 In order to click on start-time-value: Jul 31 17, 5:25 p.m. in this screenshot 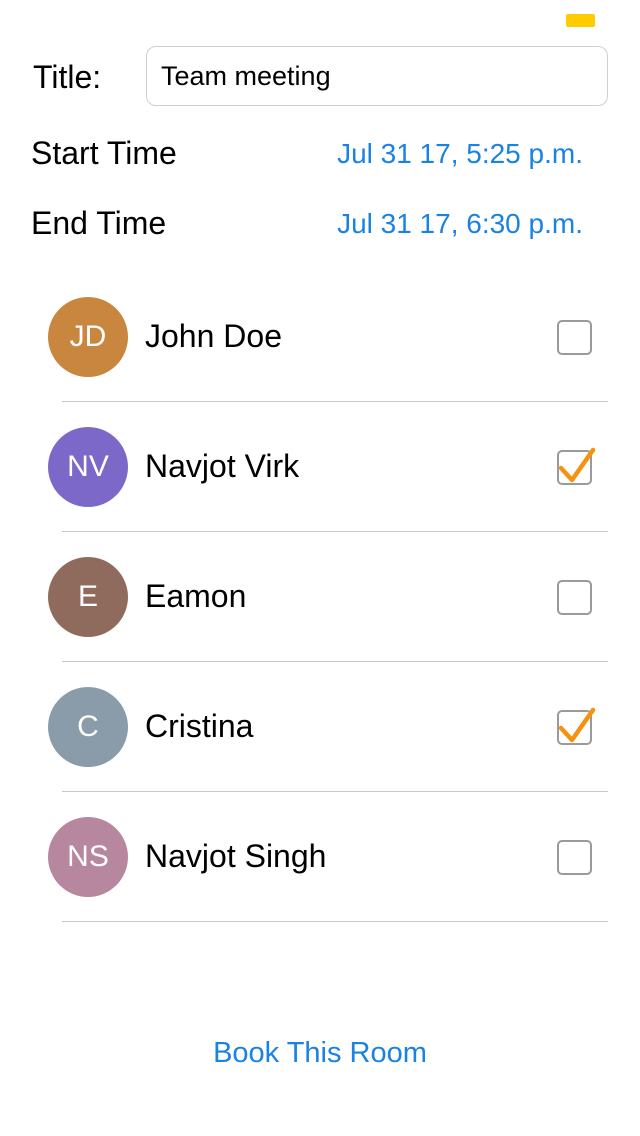, I will do `click(460, 154)`.